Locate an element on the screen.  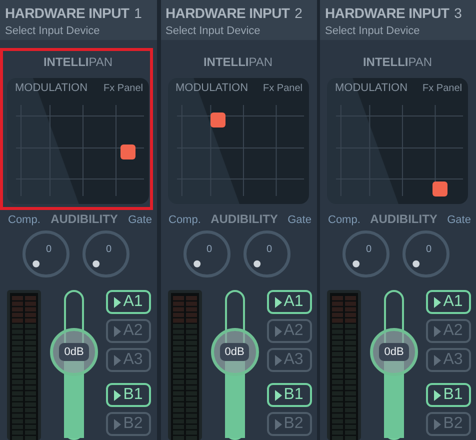
channel-number: 3 is located at coordinates (458, 13).